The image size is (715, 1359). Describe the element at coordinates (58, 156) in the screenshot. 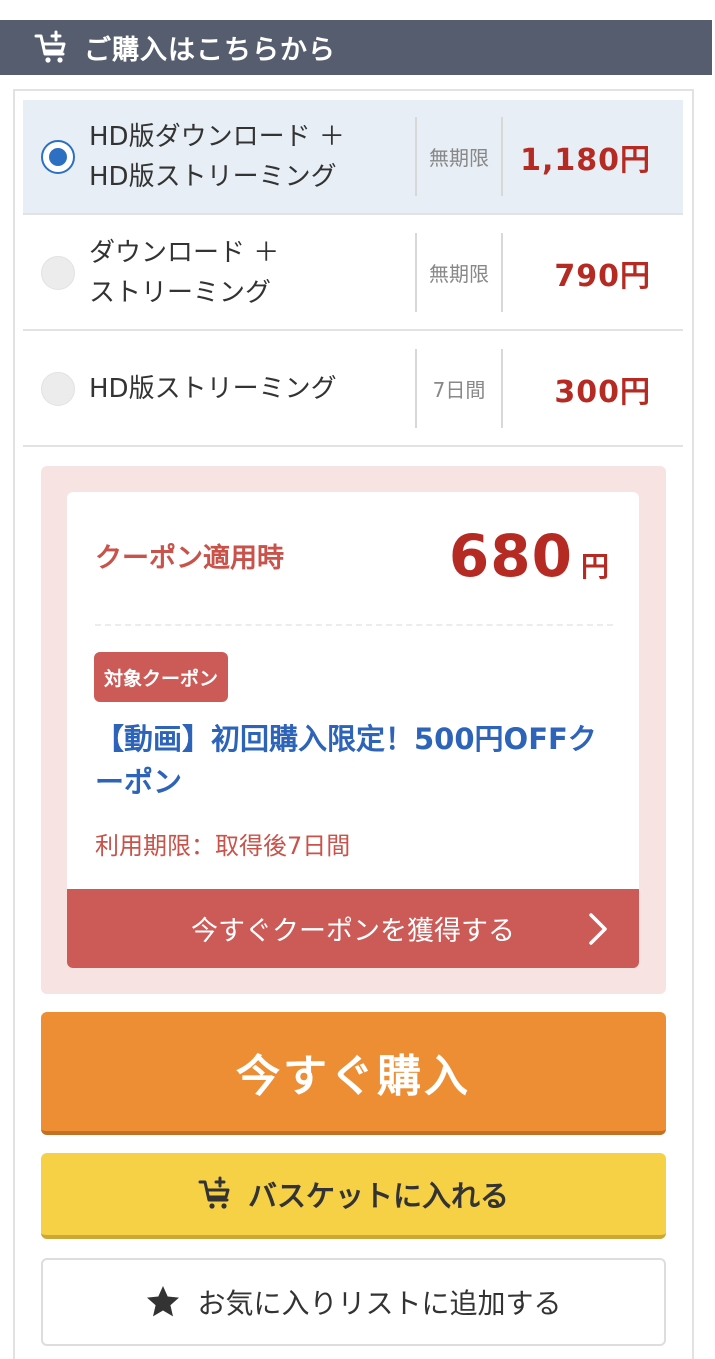

I see `radio-button-selected` at that location.